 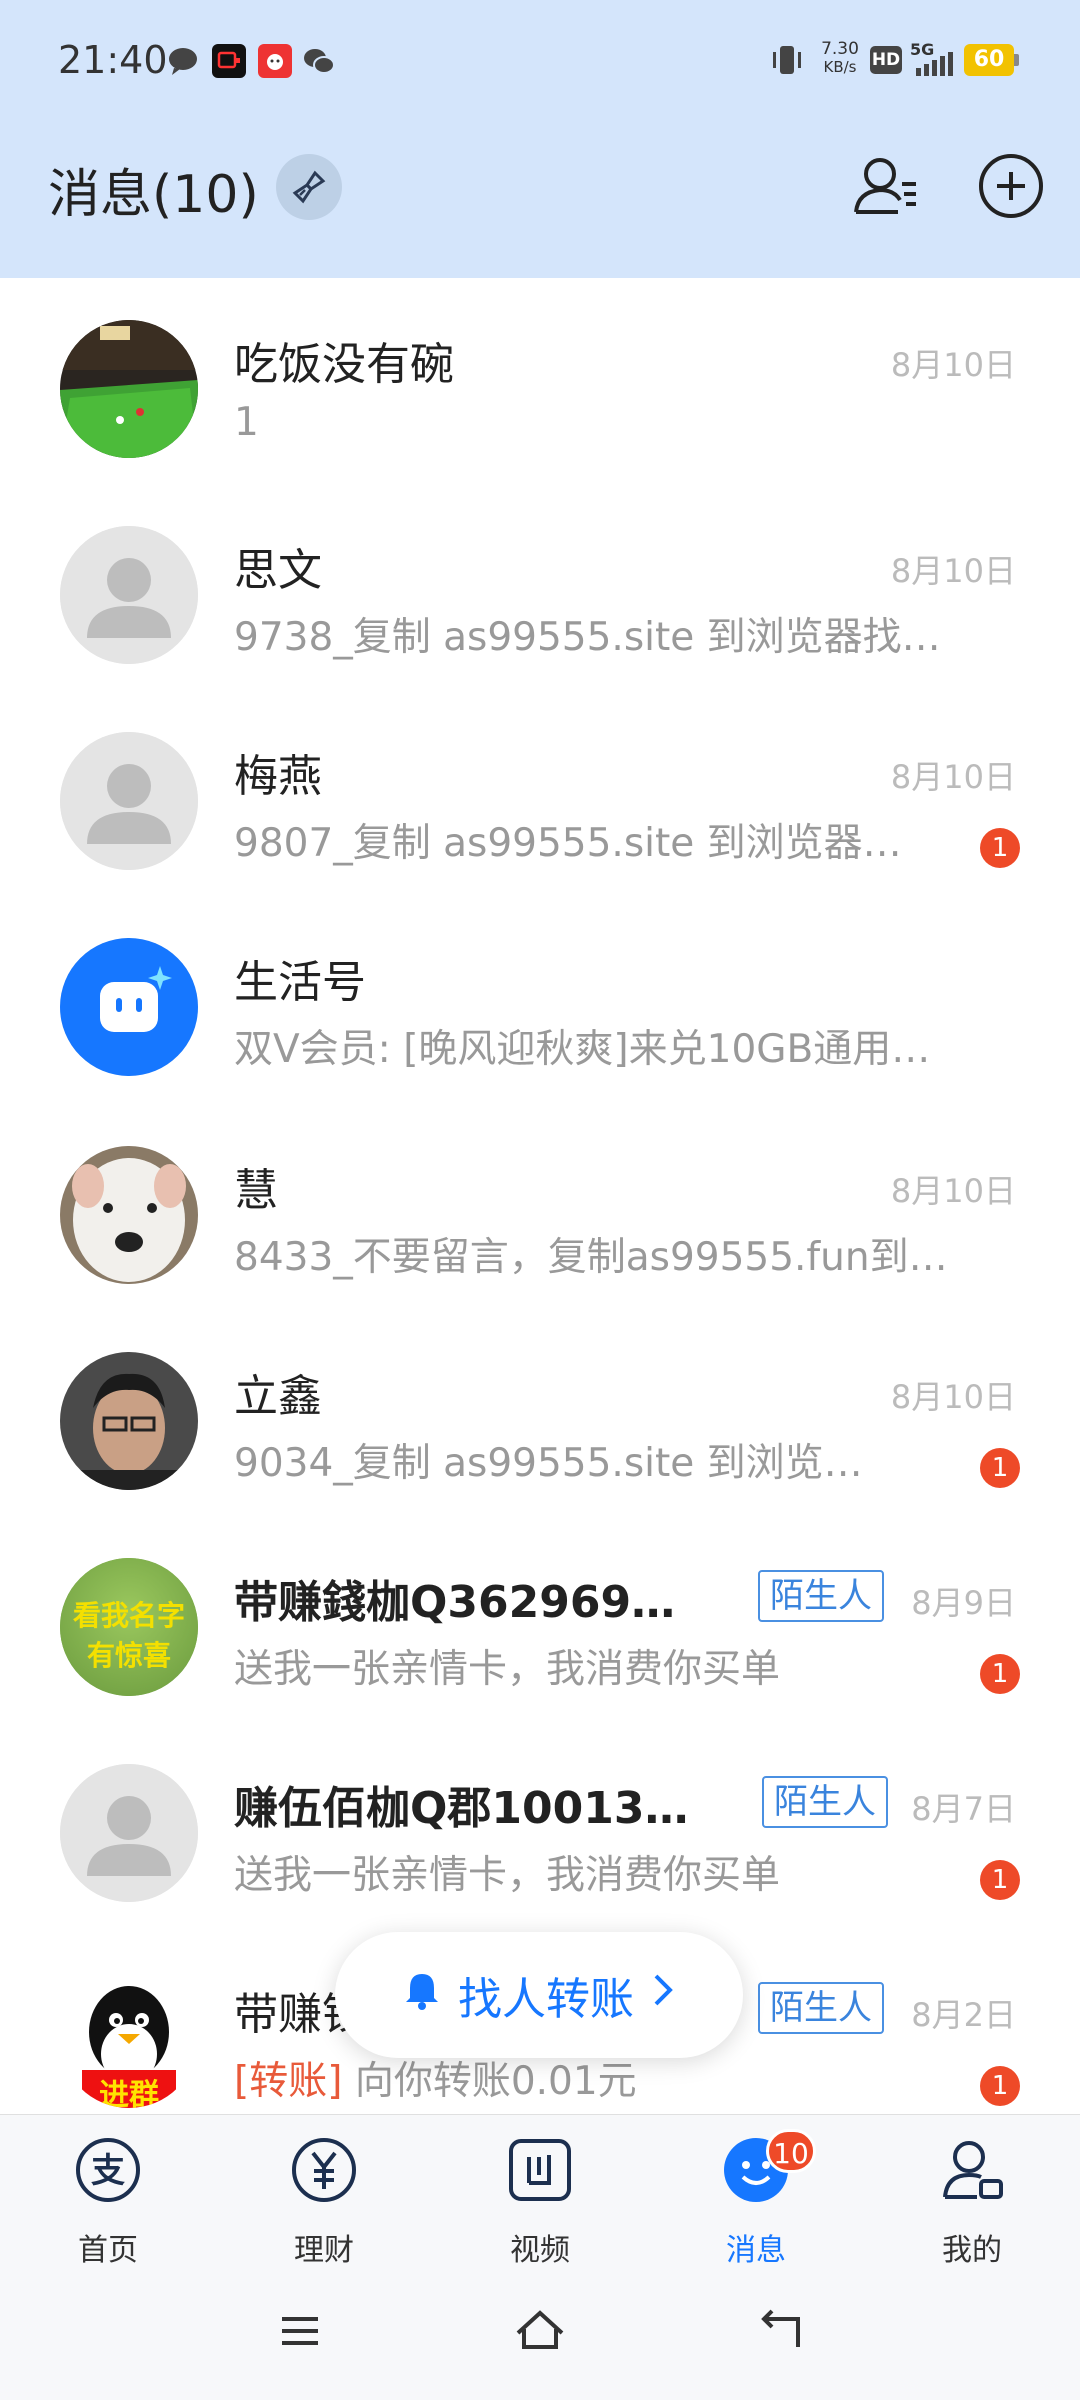 I want to click on page-title: 消息(10), so click(x=153, y=195).